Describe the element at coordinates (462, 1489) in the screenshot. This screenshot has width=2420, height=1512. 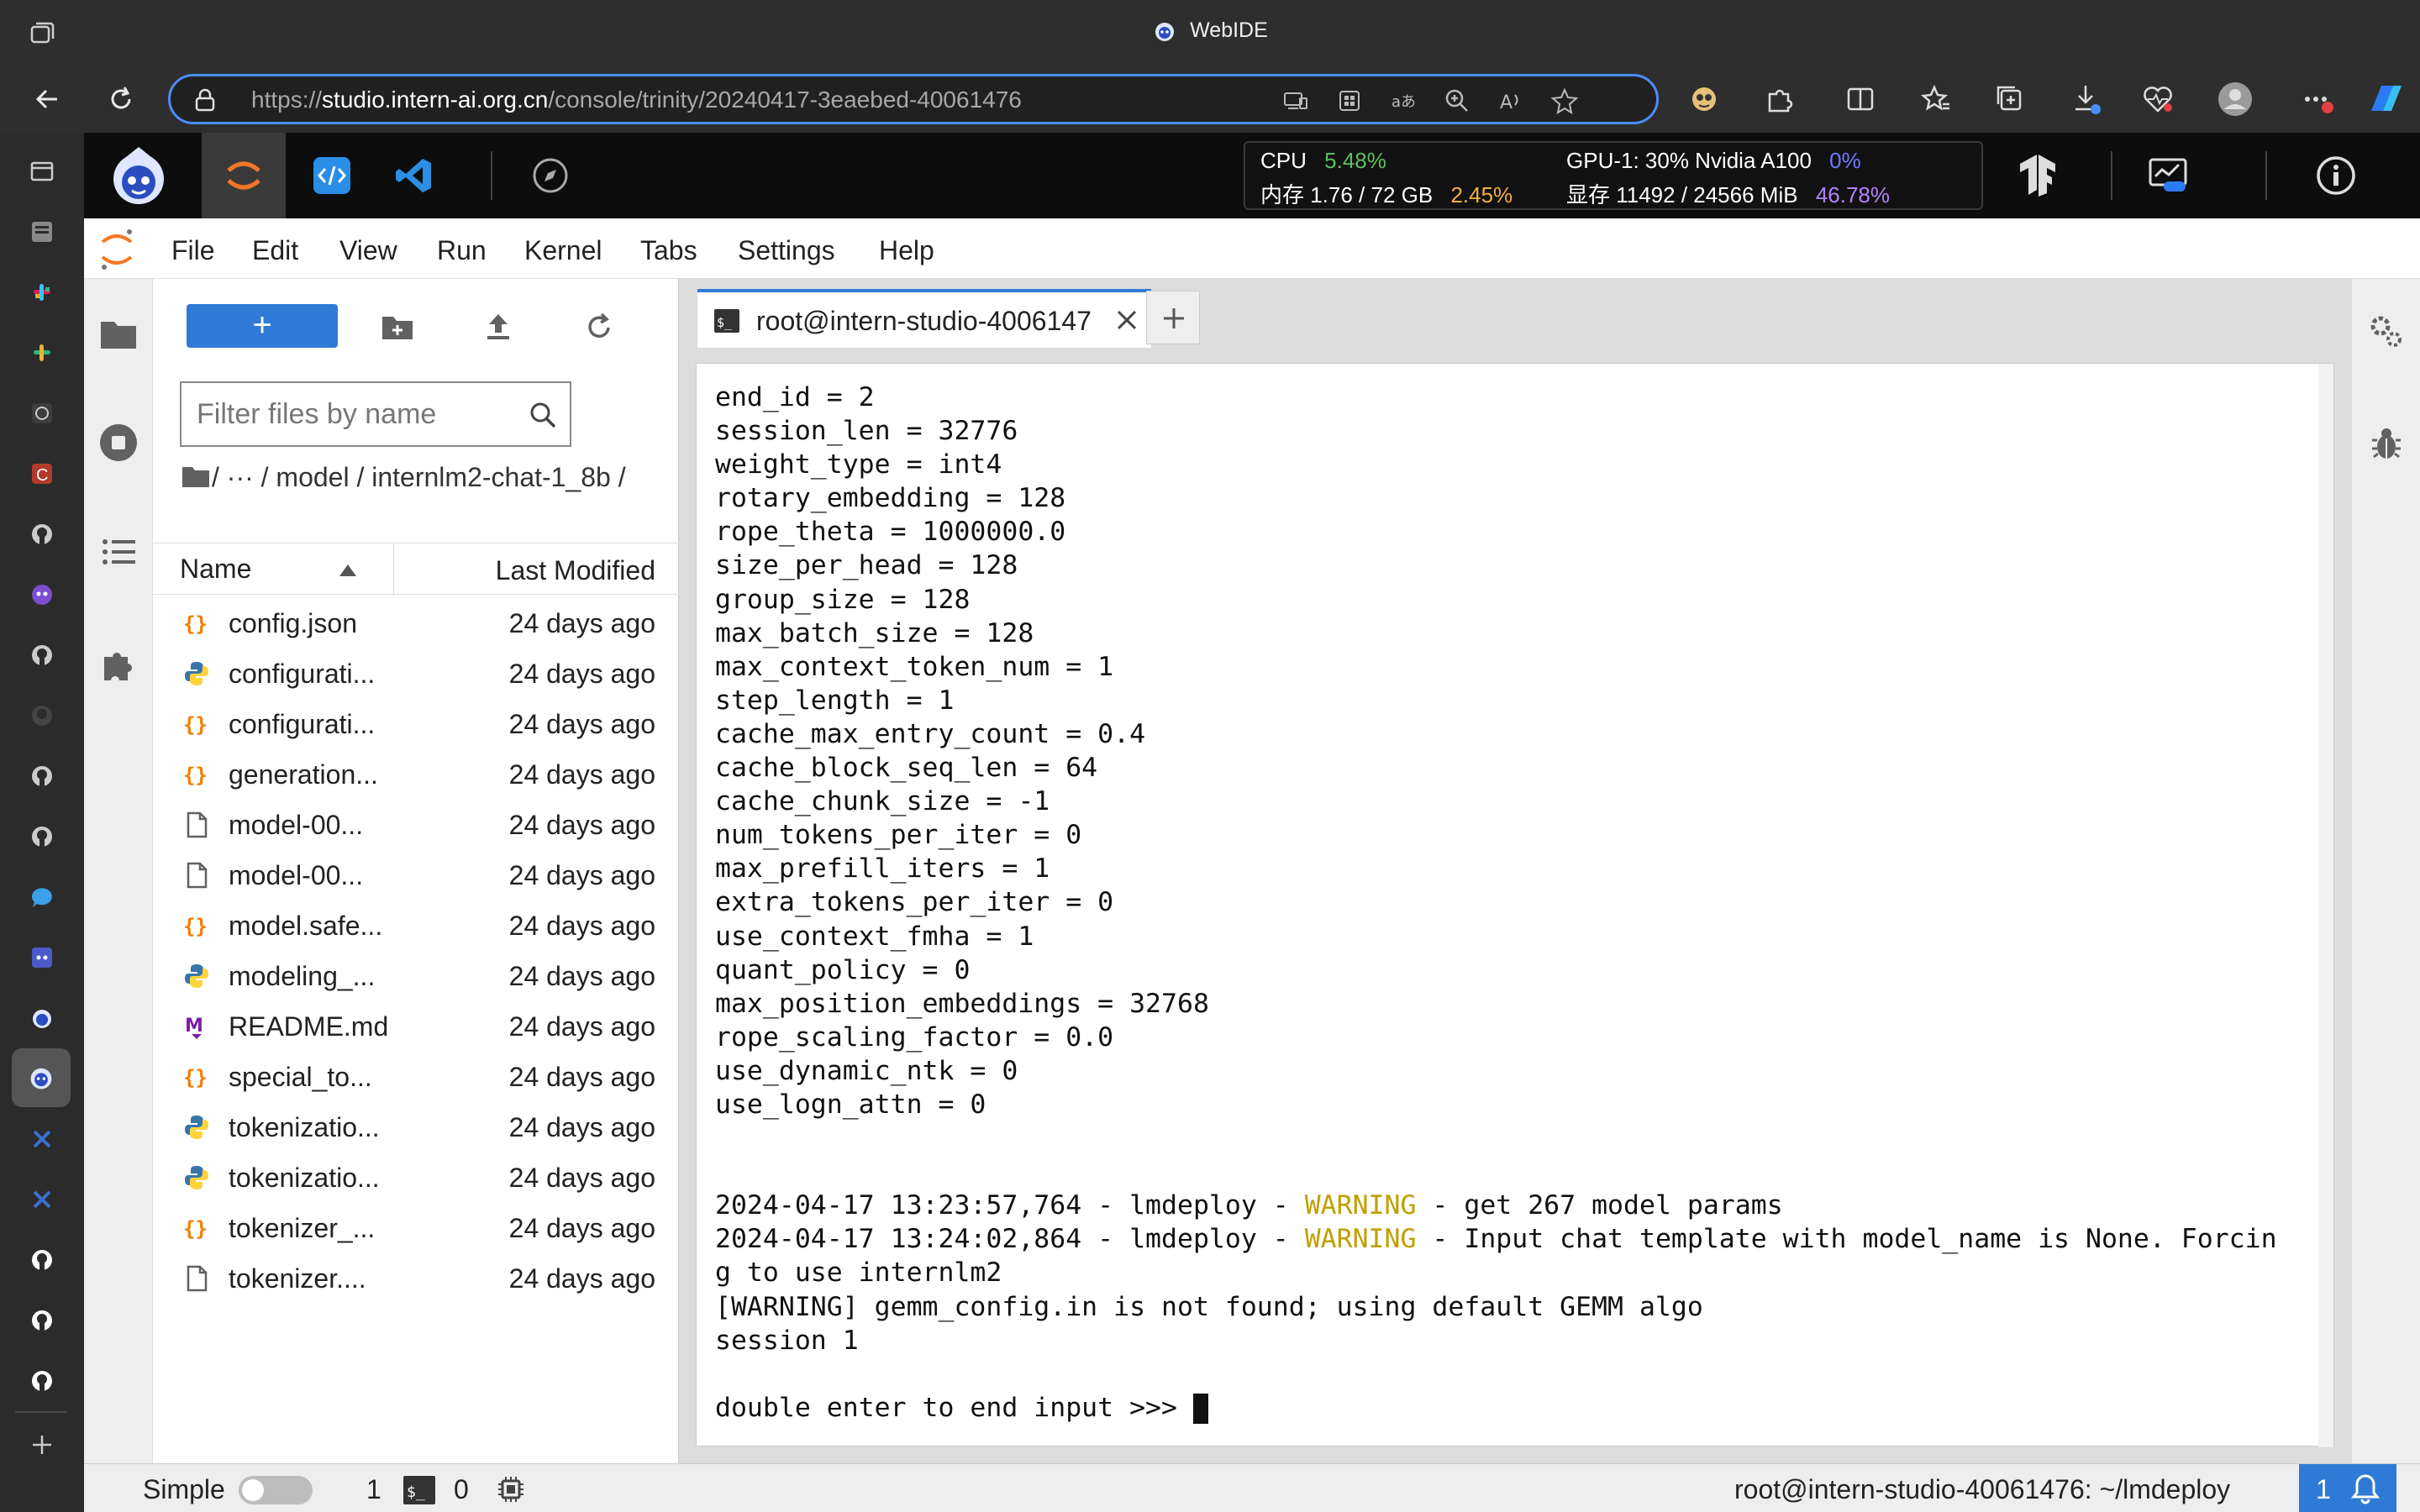
I see `terminals-count: 0` at that location.